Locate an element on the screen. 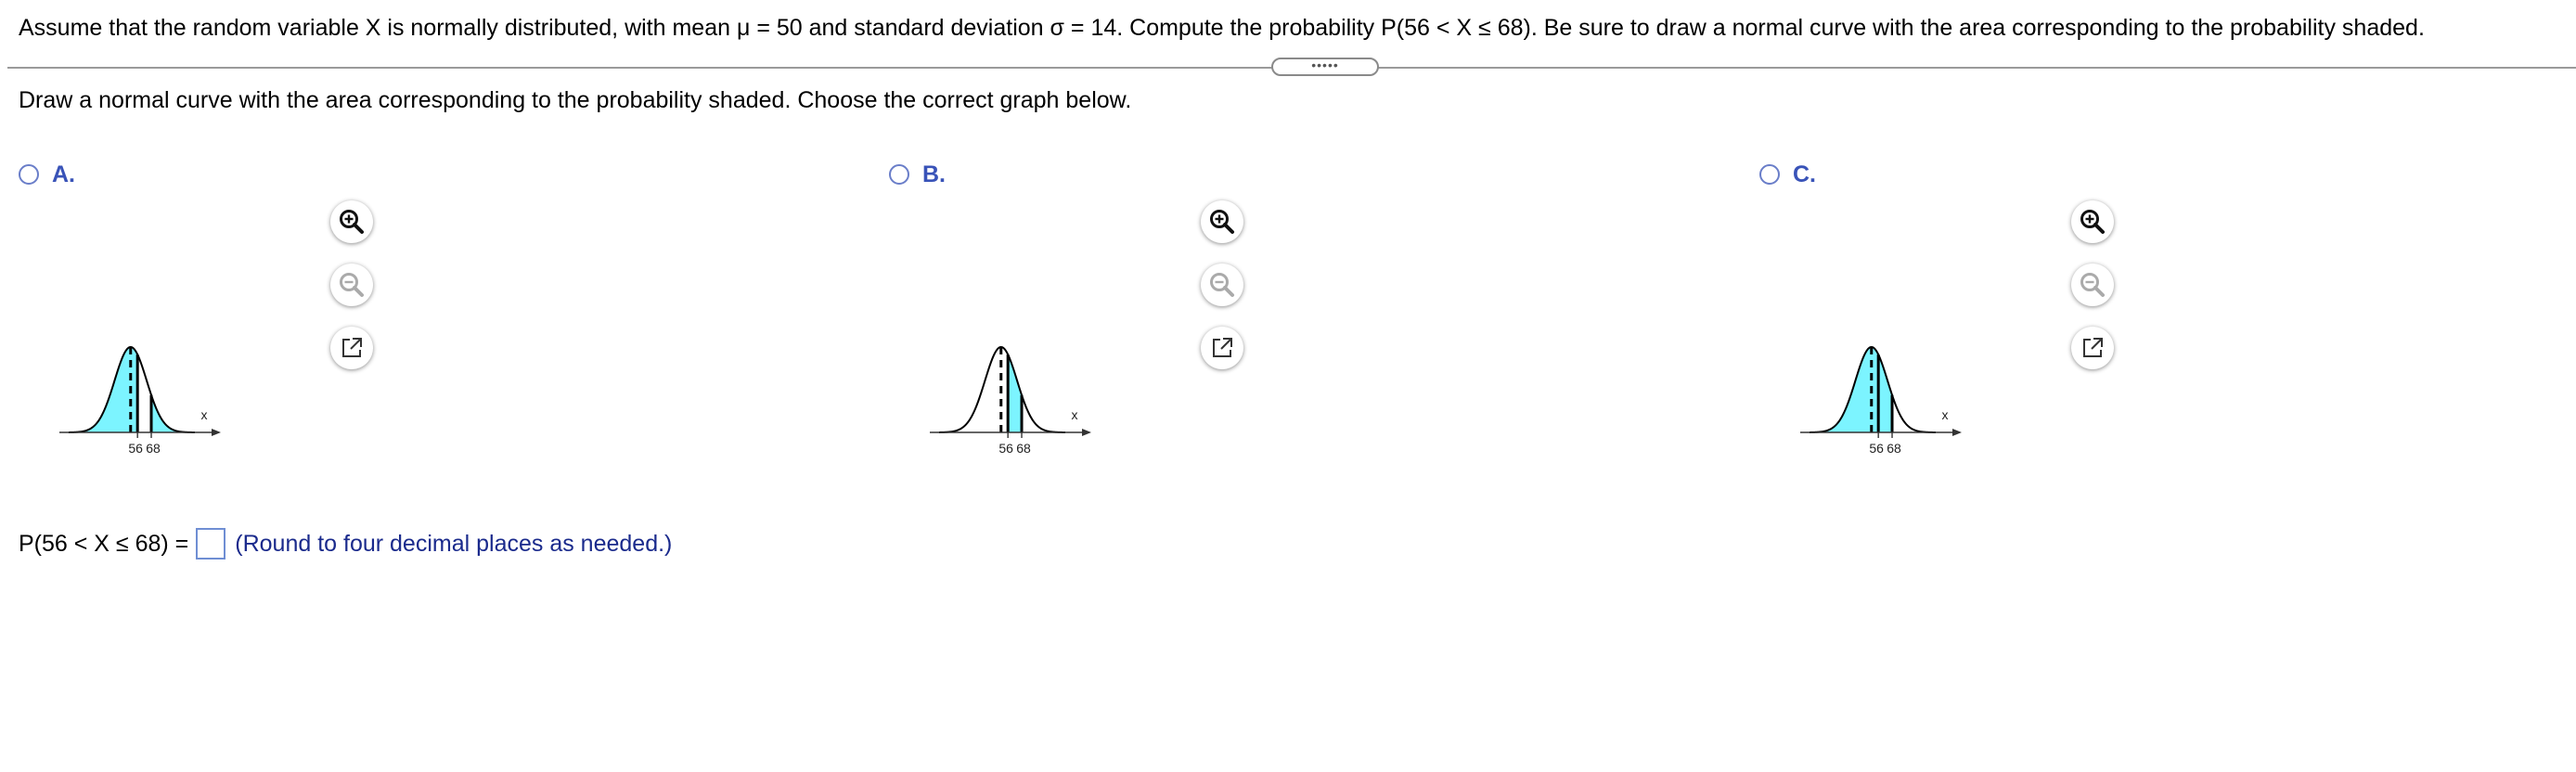 The image size is (2576, 772). option-c: C. 56 68 x is located at coordinates (2167, 331).